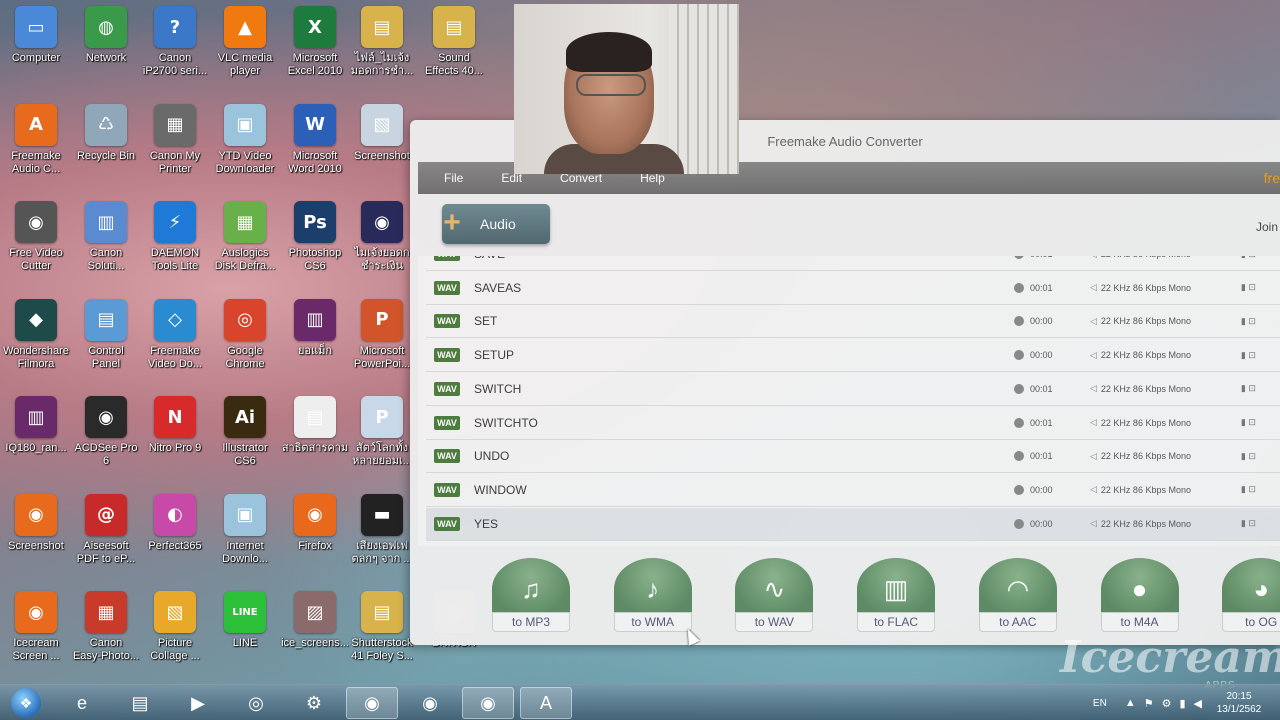 The height and width of the screenshot is (720, 1280). What do you see at coordinates (531, 596) in the screenshot?
I see `convert-button: ♫ to MP3` at bounding box center [531, 596].